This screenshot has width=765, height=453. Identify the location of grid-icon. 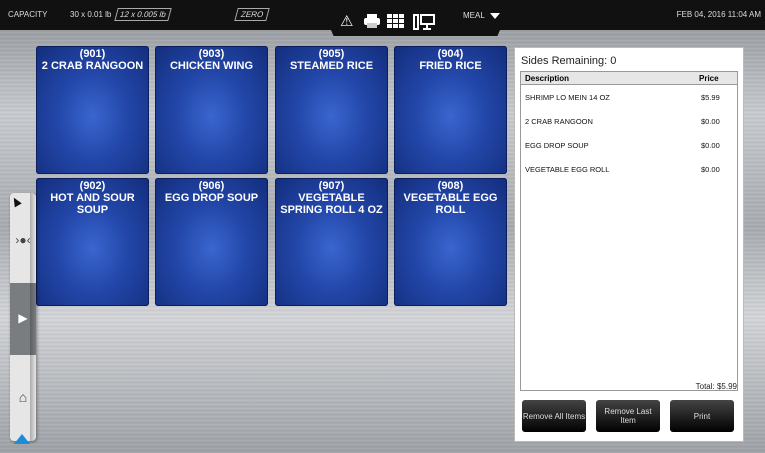
(396, 22).